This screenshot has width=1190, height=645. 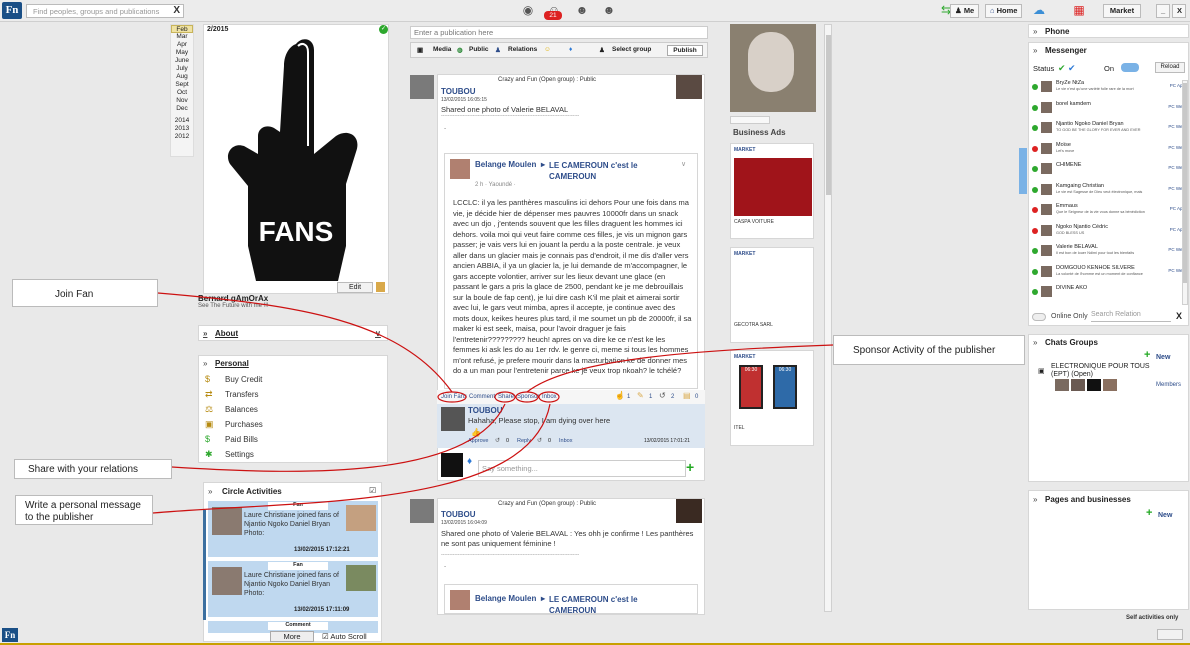 What do you see at coordinates (10, 635) in the screenshot?
I see `footer-logo: Fn` at bounding box center [10, 635].